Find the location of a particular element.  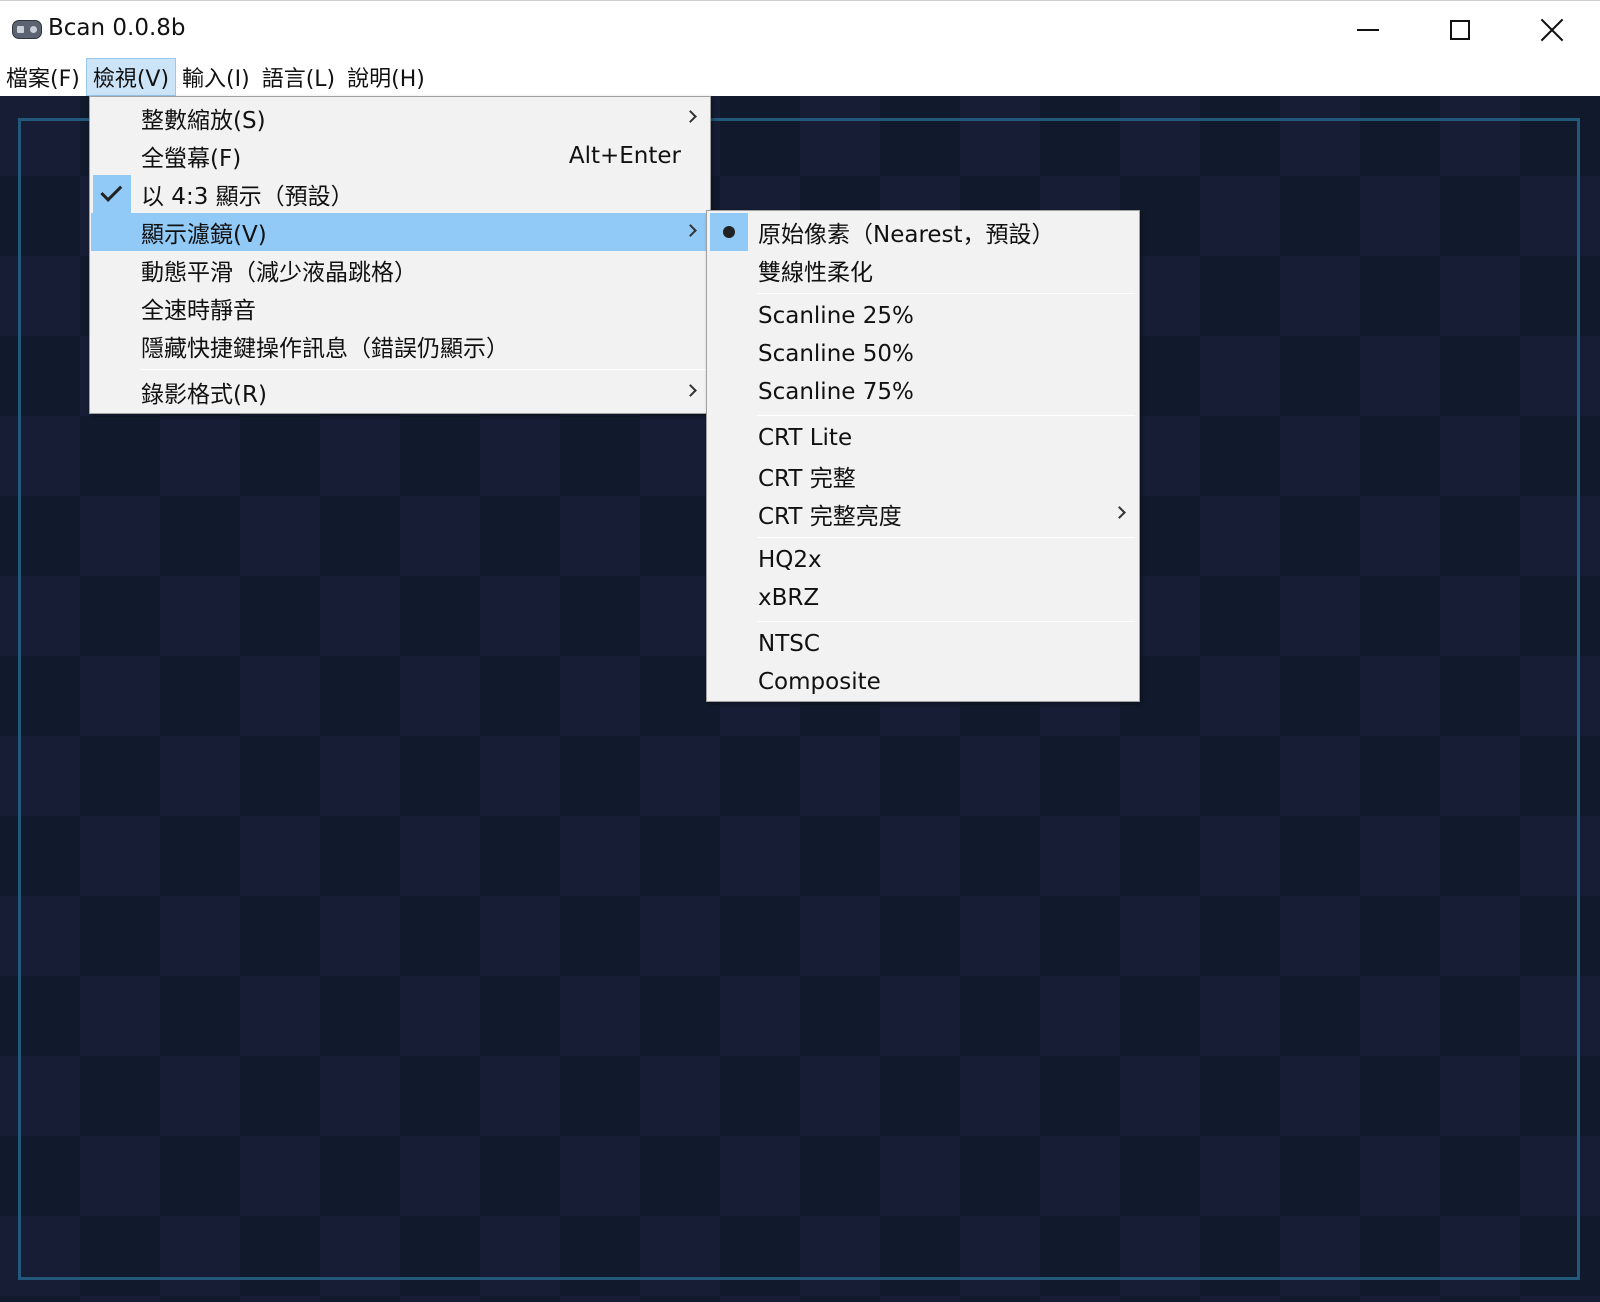

menu-item-label: Scanline 25% is located at coordinates (836, 316).